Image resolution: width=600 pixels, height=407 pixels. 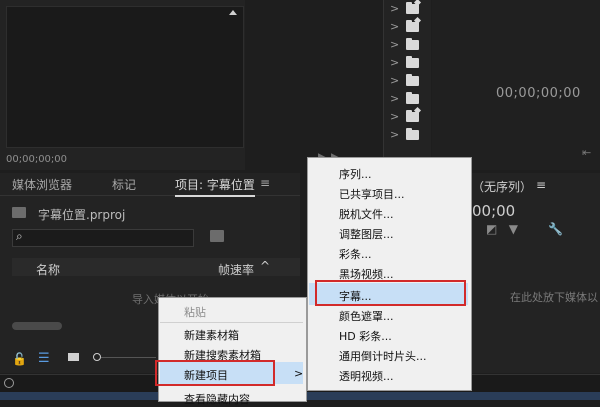 What do you see at coordinates (19, 236) in the screenshot?
I see `search-icon: ⌕` at bounding box center [19, 236].